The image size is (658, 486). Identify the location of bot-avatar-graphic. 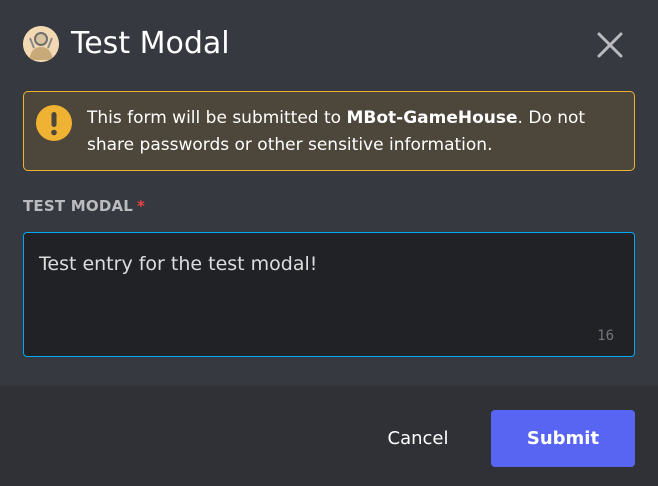
(41, 44).